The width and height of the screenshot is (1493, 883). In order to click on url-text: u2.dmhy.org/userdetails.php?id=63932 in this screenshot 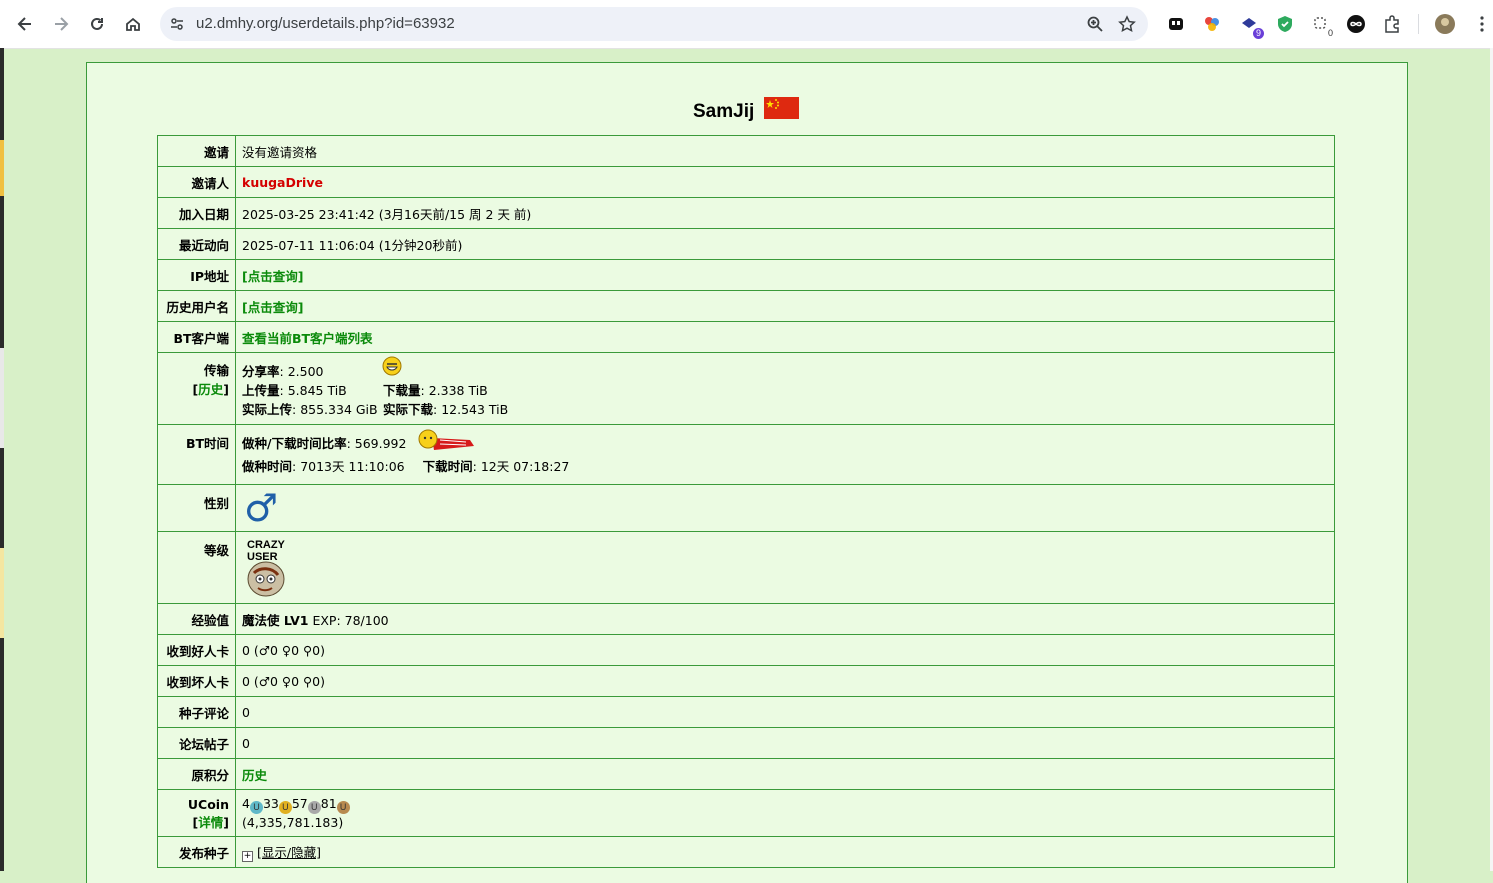, I will do `click(325, 23)`.